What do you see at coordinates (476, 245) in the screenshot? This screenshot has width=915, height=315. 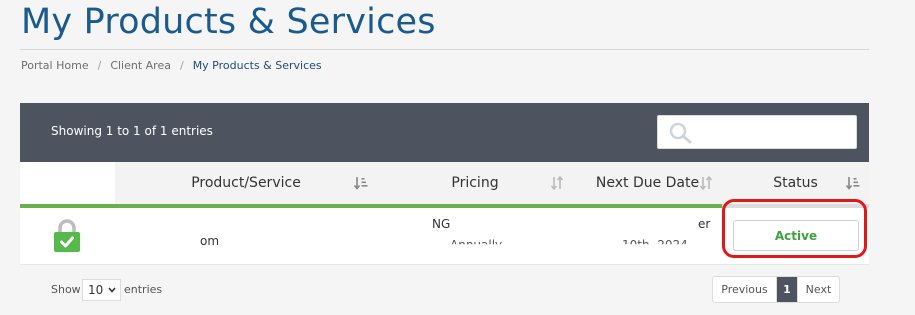 I see `pricing-cycle: Annually` at bounding box center [476, 245].